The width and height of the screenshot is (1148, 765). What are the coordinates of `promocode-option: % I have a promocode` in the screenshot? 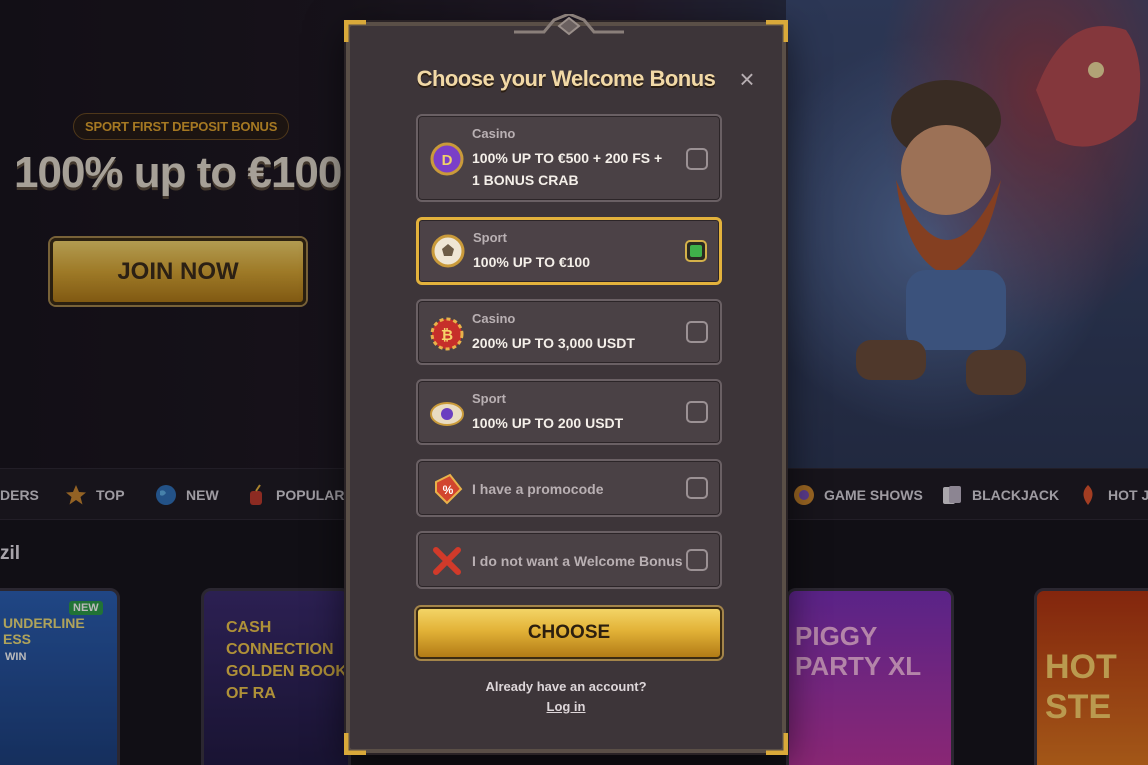 It's located at (569, 488).